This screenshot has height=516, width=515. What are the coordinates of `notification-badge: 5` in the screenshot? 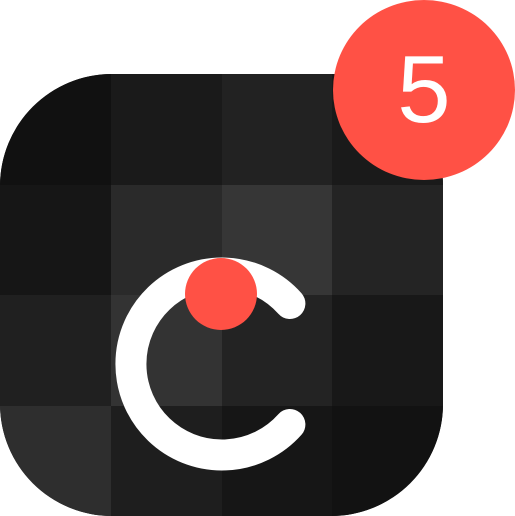 It's located at (424, 90).